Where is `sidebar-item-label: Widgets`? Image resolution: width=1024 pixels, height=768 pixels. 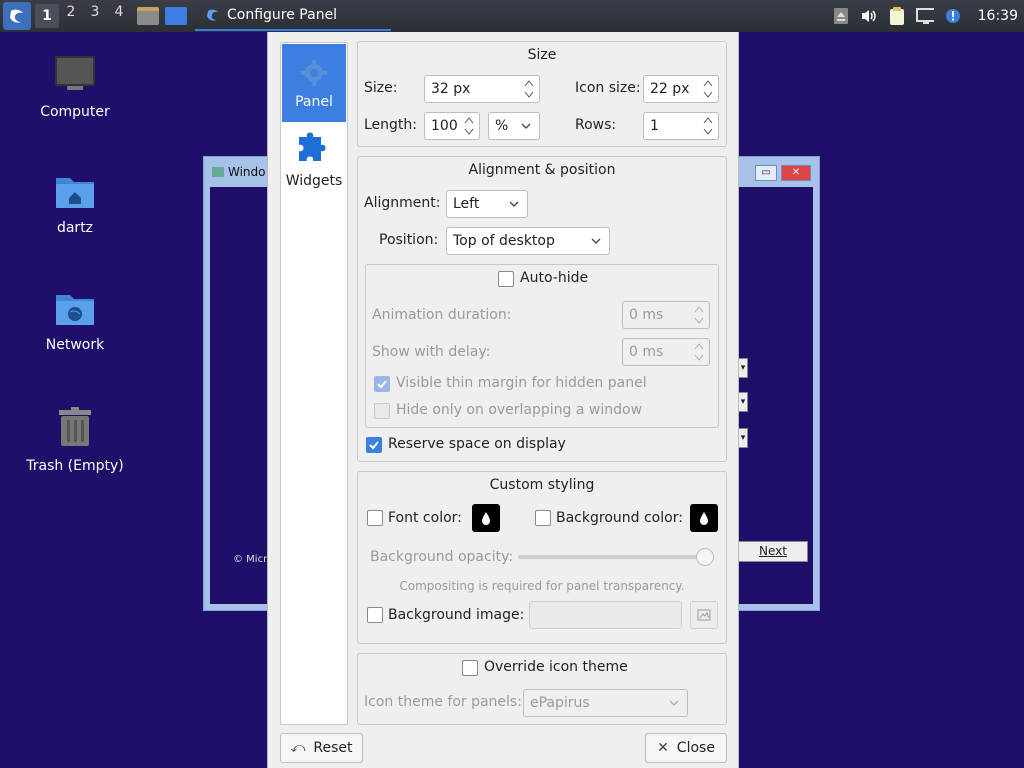 sidebar-item-label: Widgets is located at coordinates (314, 181).